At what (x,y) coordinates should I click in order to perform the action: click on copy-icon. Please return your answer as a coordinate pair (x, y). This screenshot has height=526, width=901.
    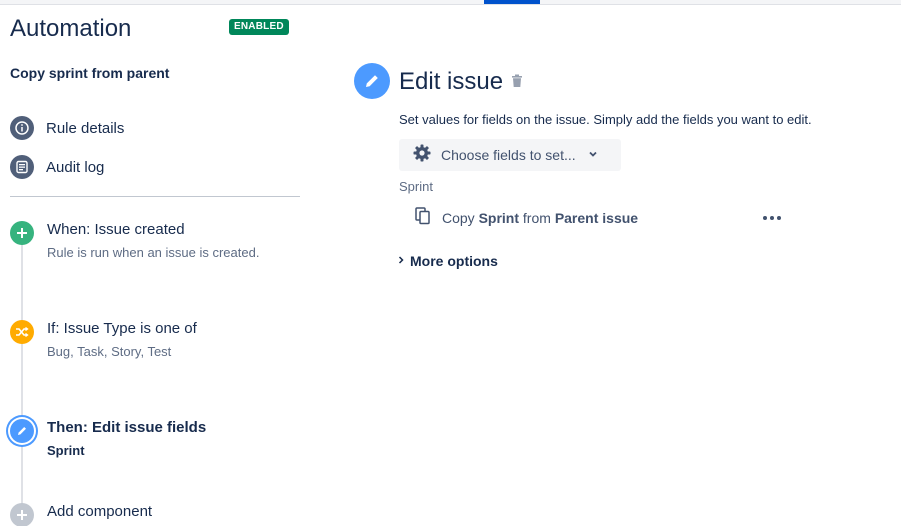
    Looking at the image, I should click on (423, 218).